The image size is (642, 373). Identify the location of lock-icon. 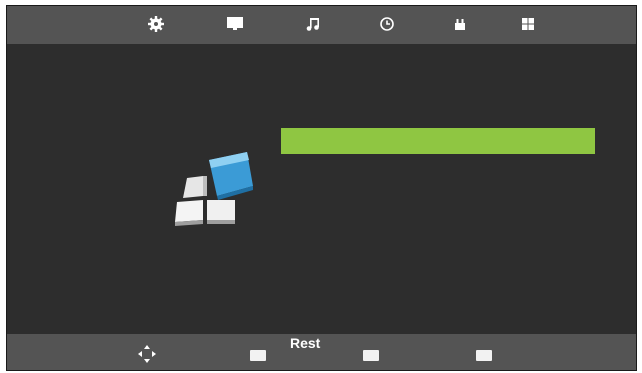
(460, 24).